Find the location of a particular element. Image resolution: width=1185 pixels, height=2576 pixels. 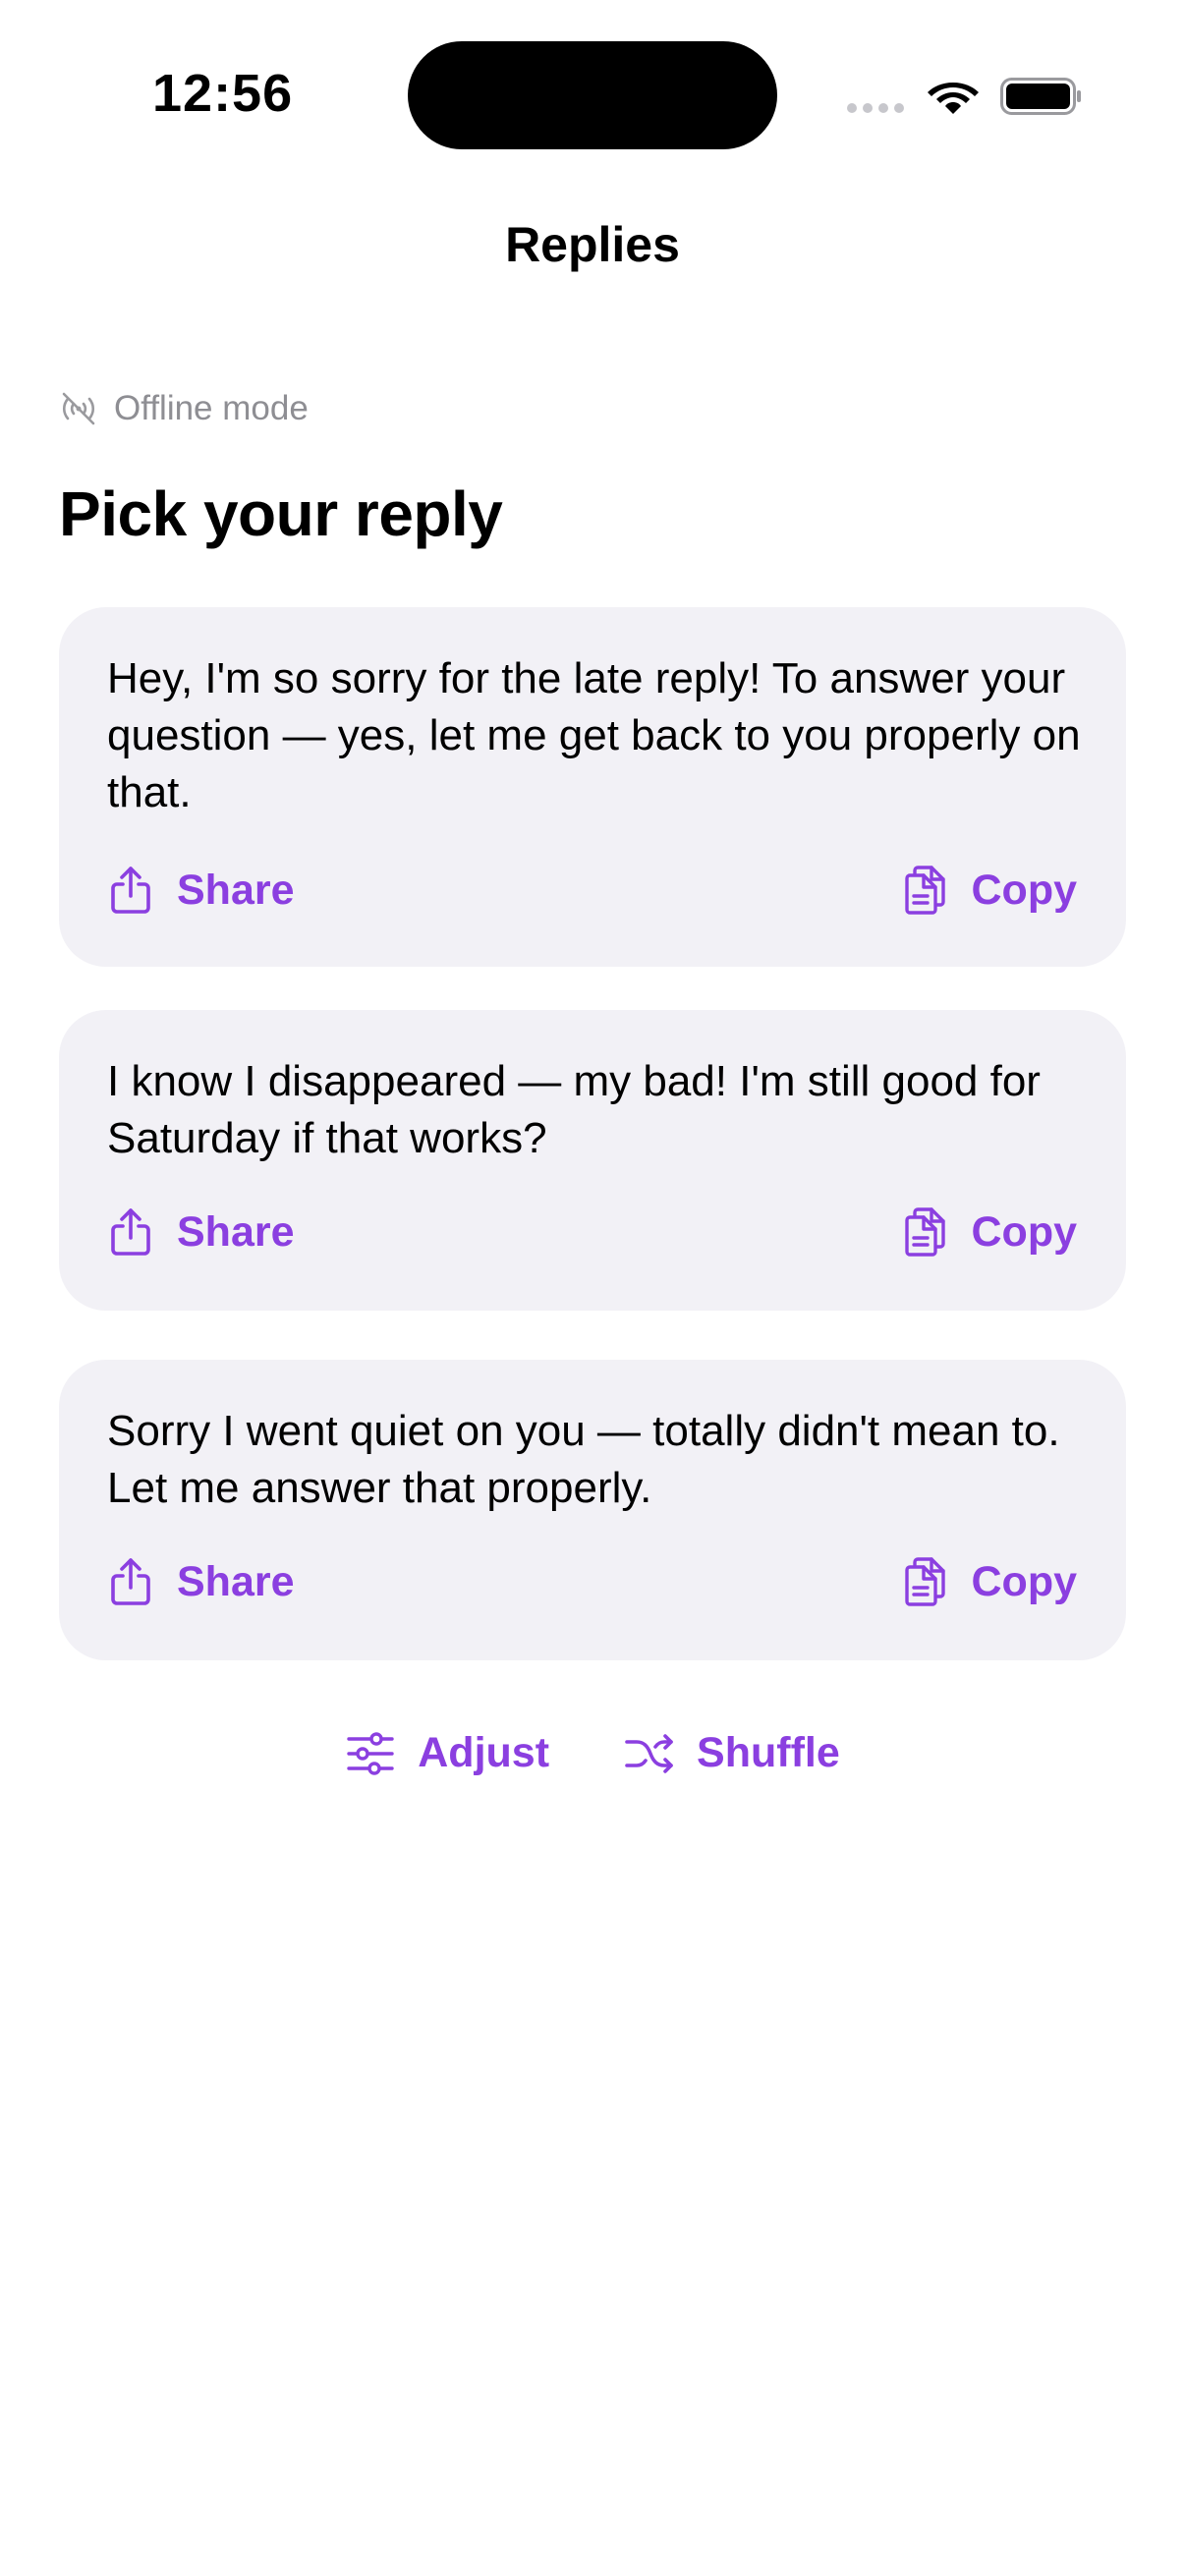

status-time: 12:56 is located at coordinates (223, 93).